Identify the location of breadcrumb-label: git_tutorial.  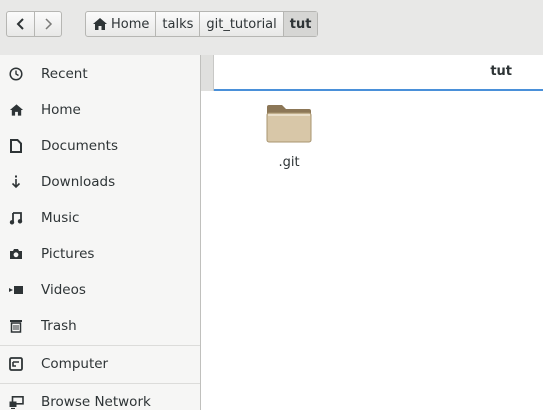
(241, 24).